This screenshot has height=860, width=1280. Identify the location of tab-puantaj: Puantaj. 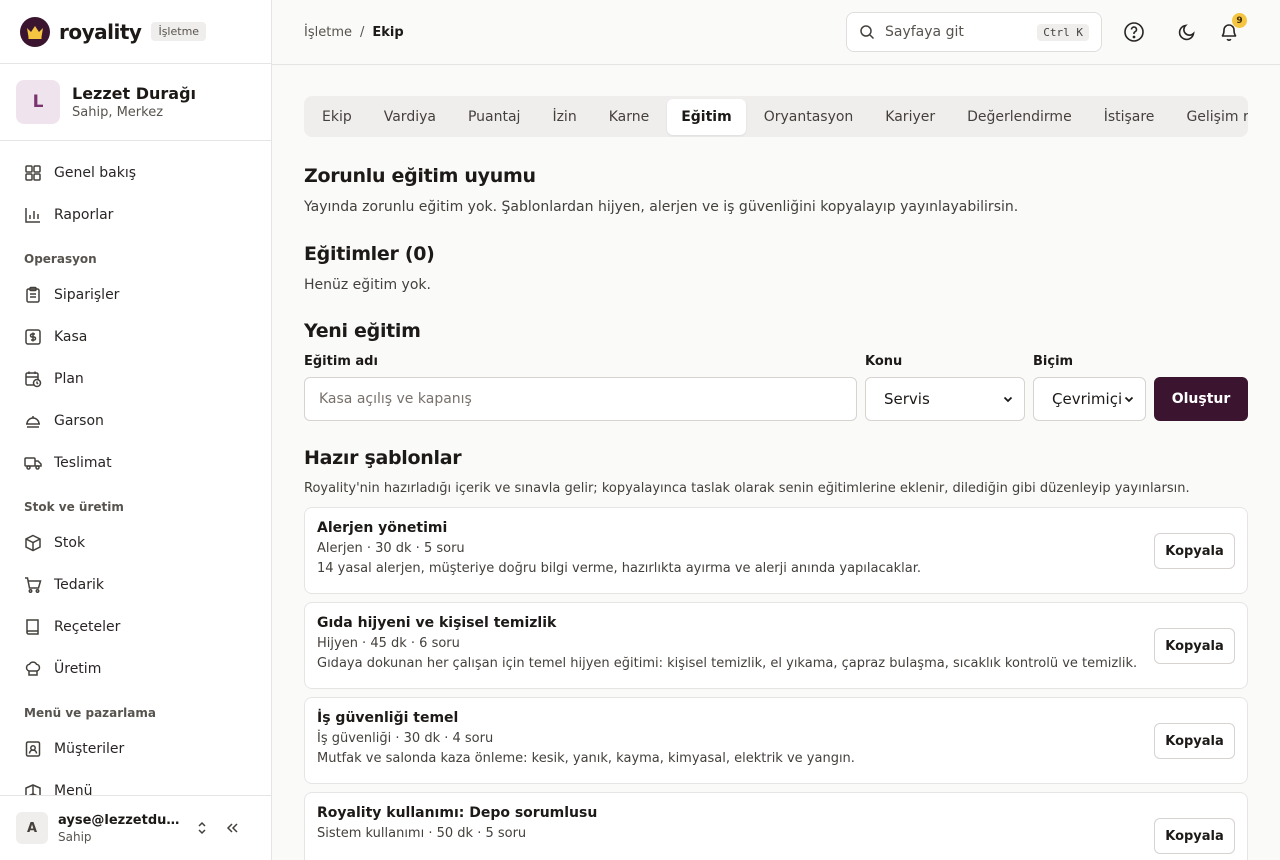
(494, 117).